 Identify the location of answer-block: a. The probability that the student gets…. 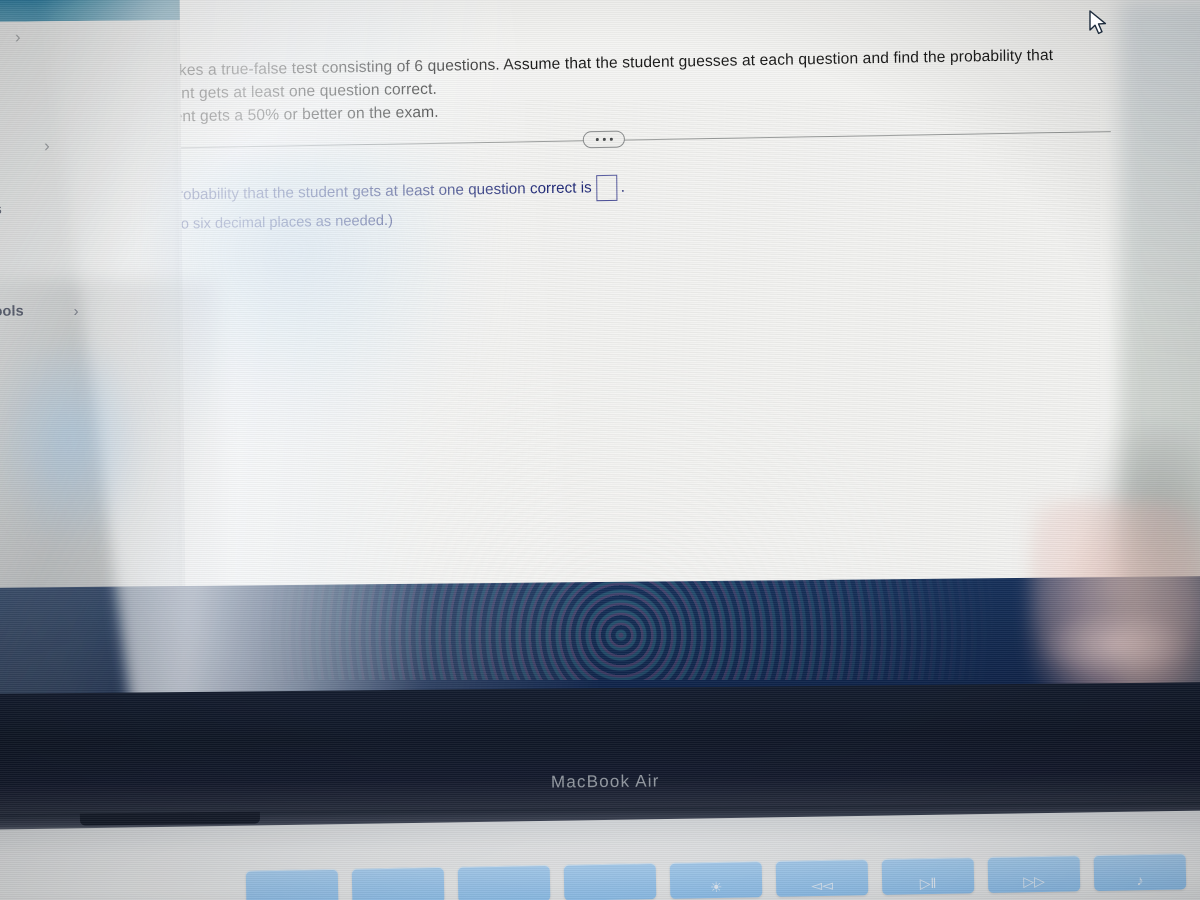
(512, 202).